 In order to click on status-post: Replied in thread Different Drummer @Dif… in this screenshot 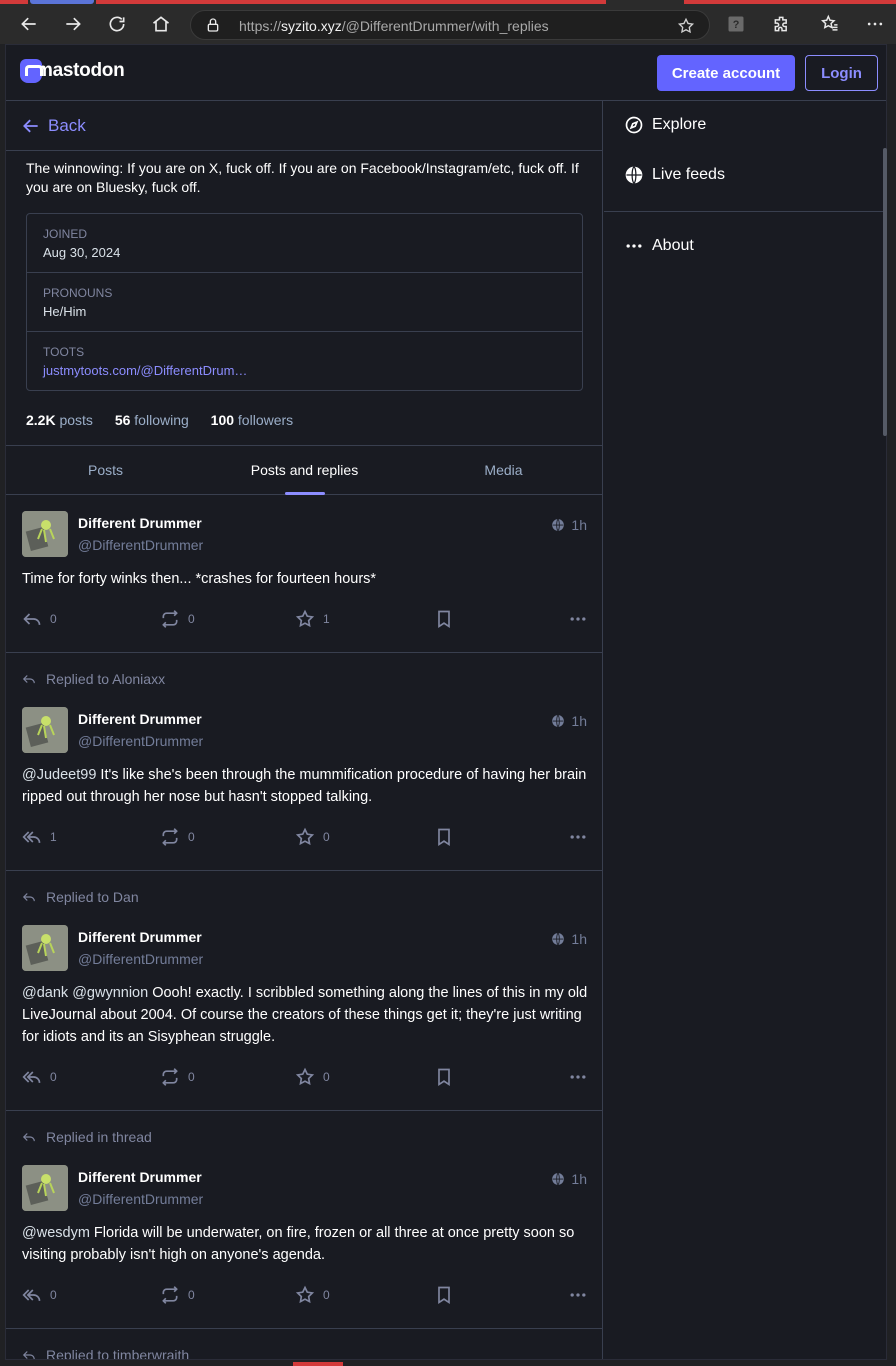, I will do `click(304, 1220)`.